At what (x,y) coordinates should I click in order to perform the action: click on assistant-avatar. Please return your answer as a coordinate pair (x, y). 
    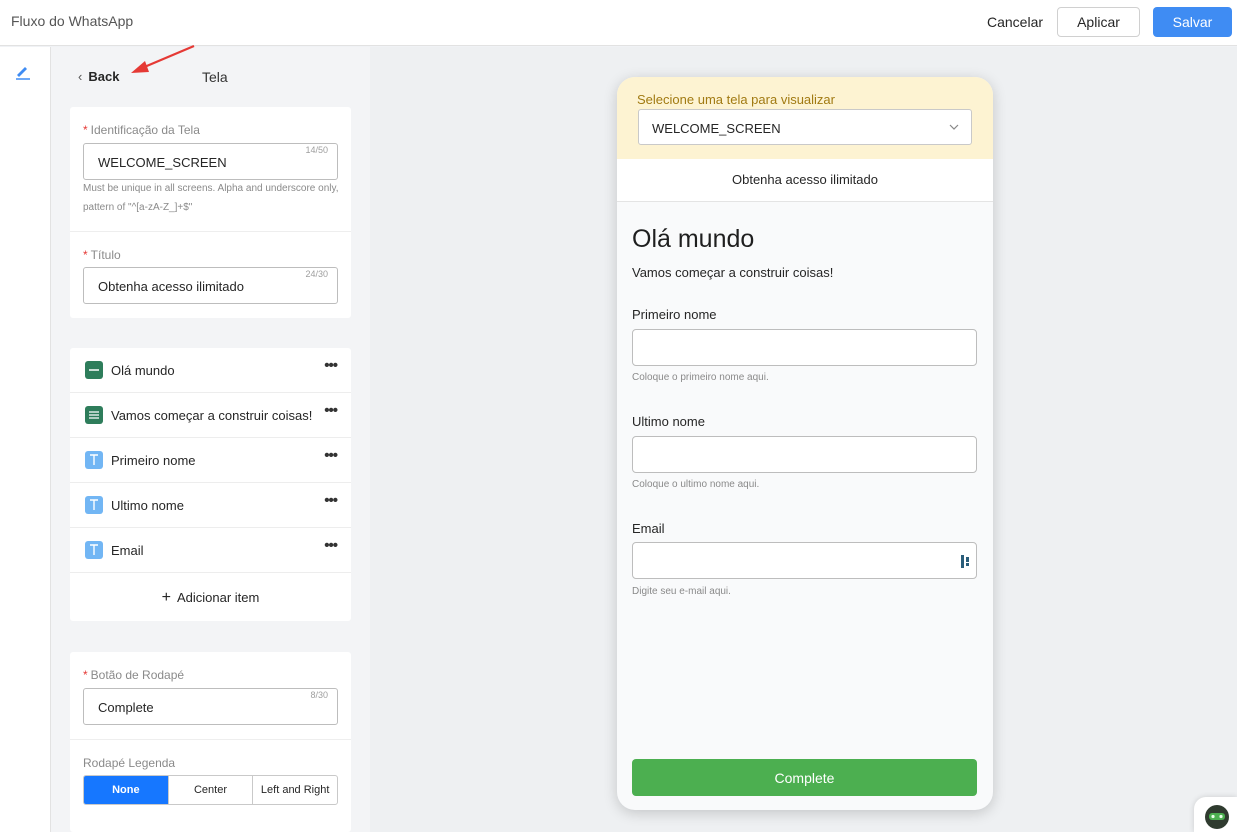
    Looking at the image, I should click on (1215, 814).